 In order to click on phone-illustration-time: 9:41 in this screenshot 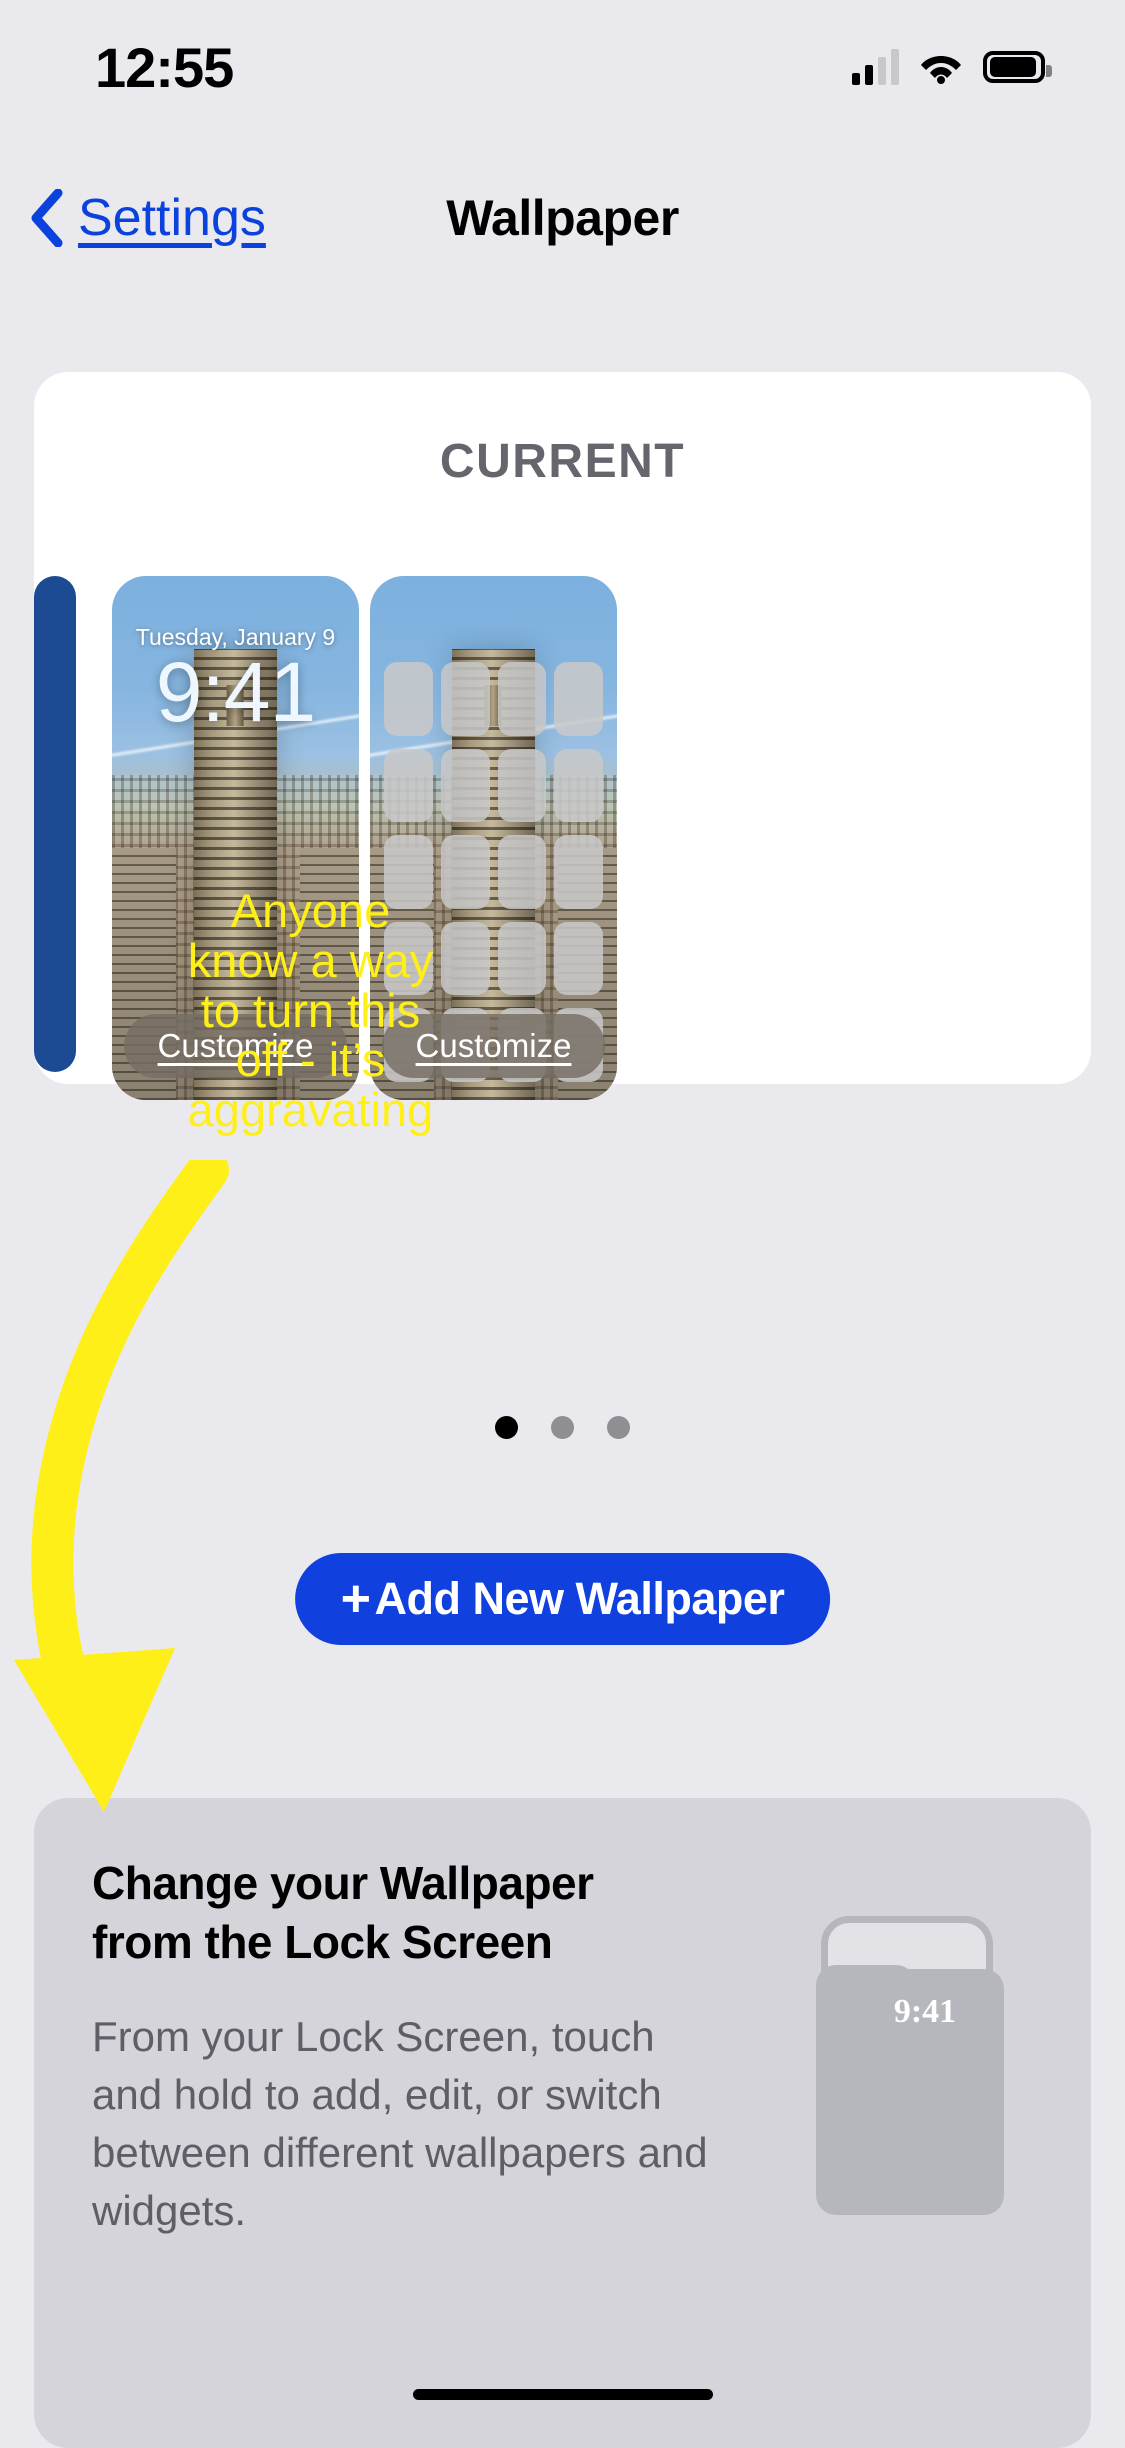, I will do `click(925, 2011)`.